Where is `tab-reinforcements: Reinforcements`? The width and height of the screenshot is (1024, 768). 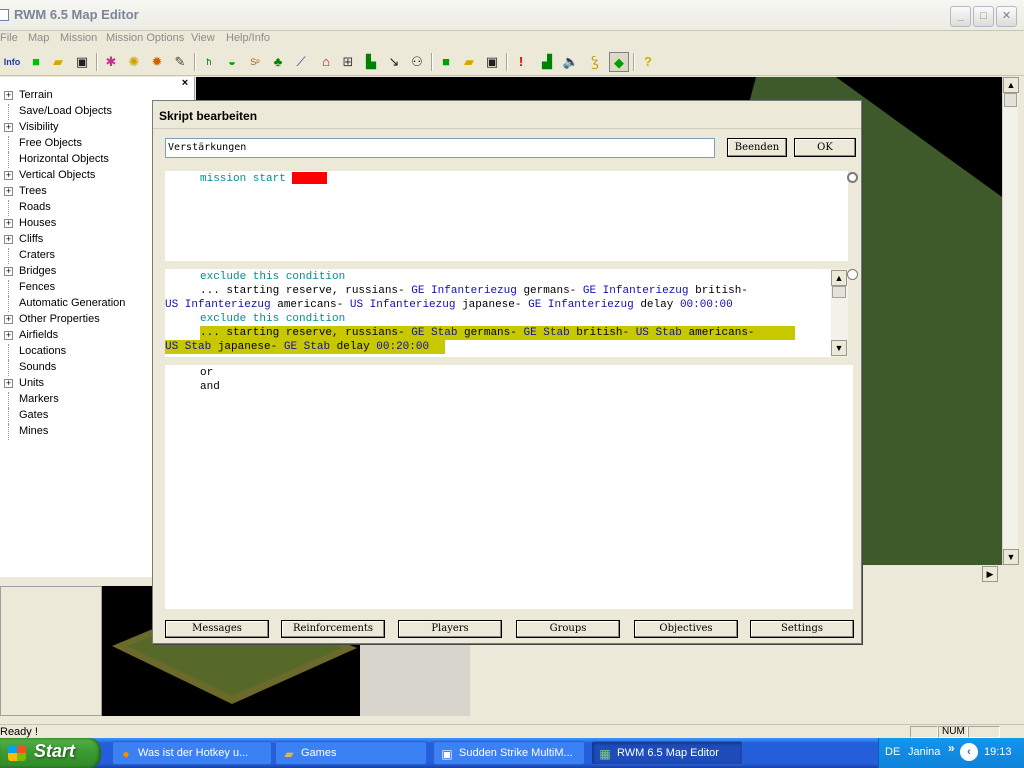 tab-reinforcements: Reinforcements is located at coordinates (333, 629).